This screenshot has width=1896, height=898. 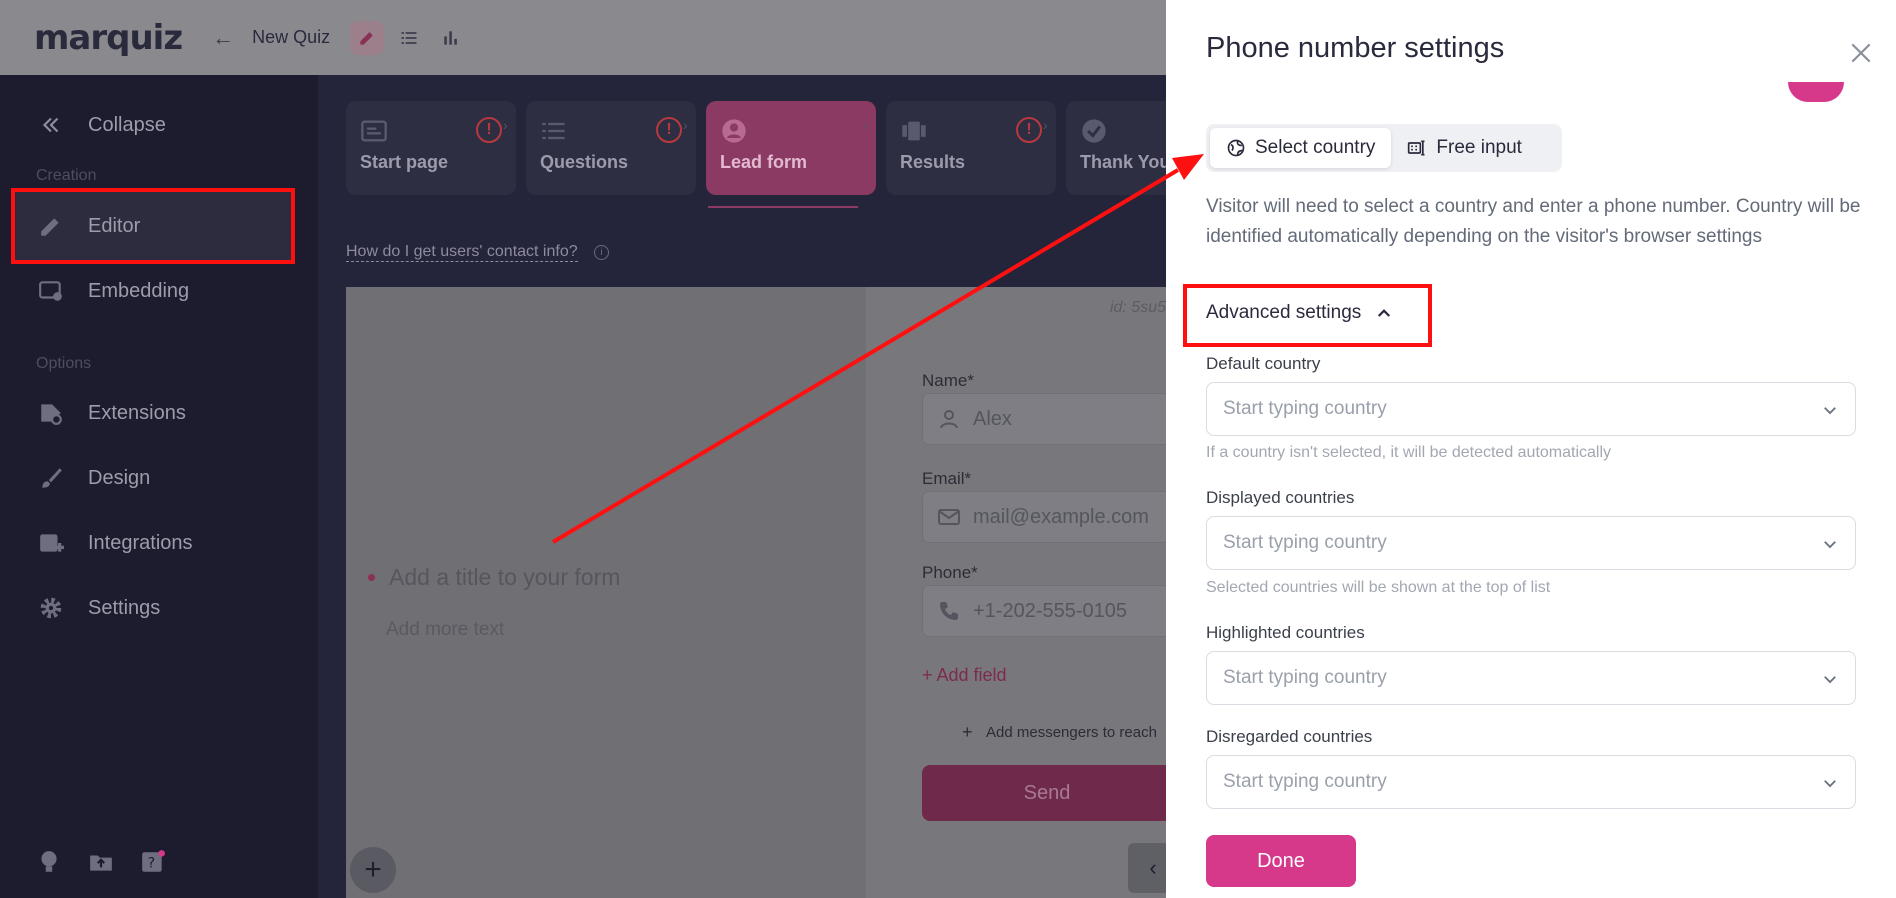 I want to click on tab-start-page: ! Start page, so click(x=431, y=148).